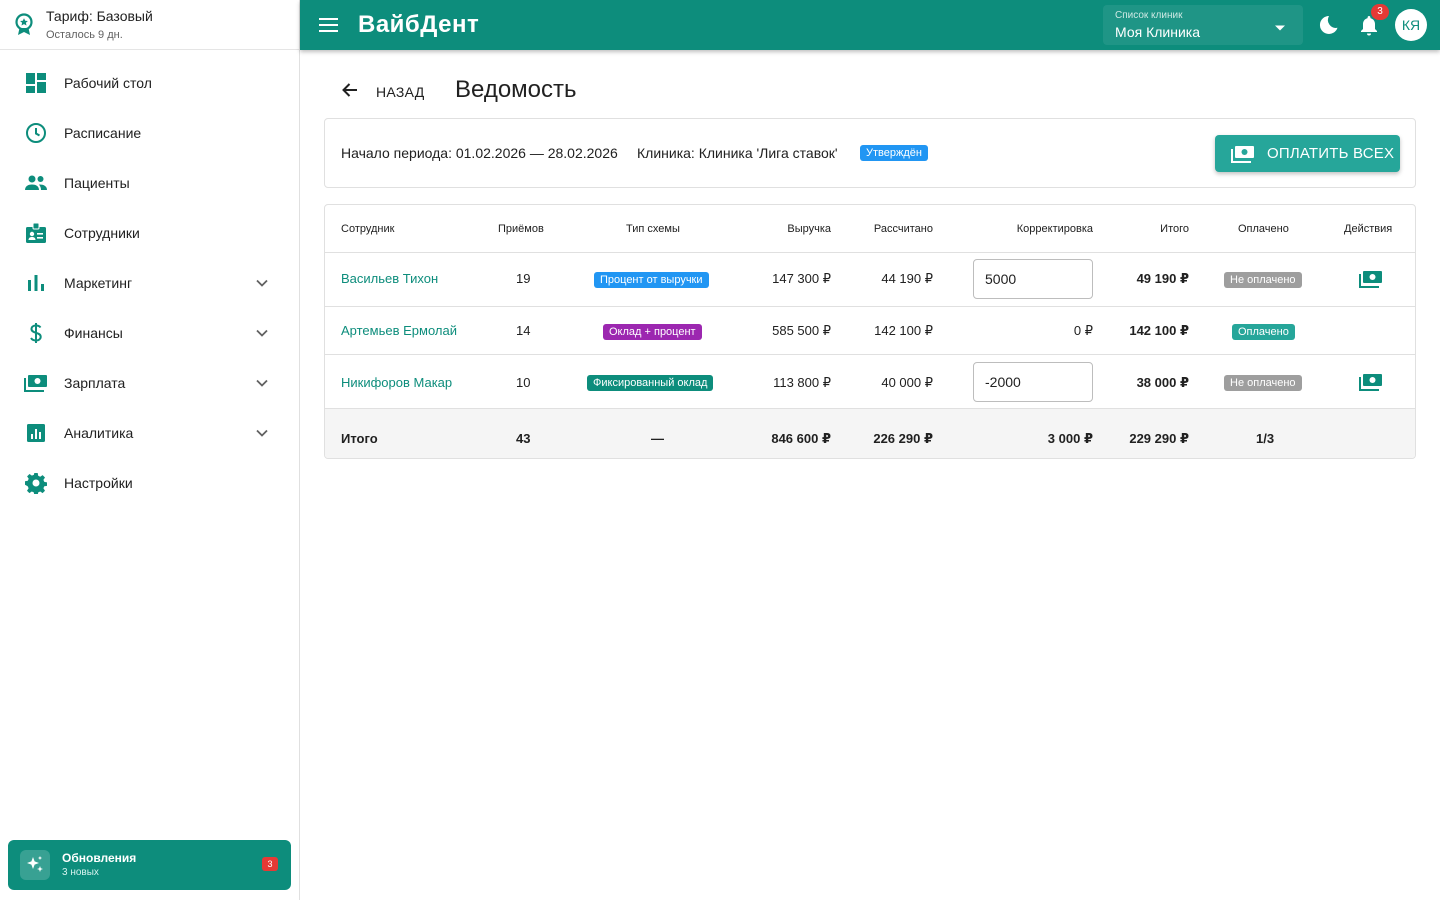 This screenshot has height=900, width=1440. Describe the element at coordinates (903, 330) in the screenshot. I see `calculated-cell: 142 100 ₽` at that location.